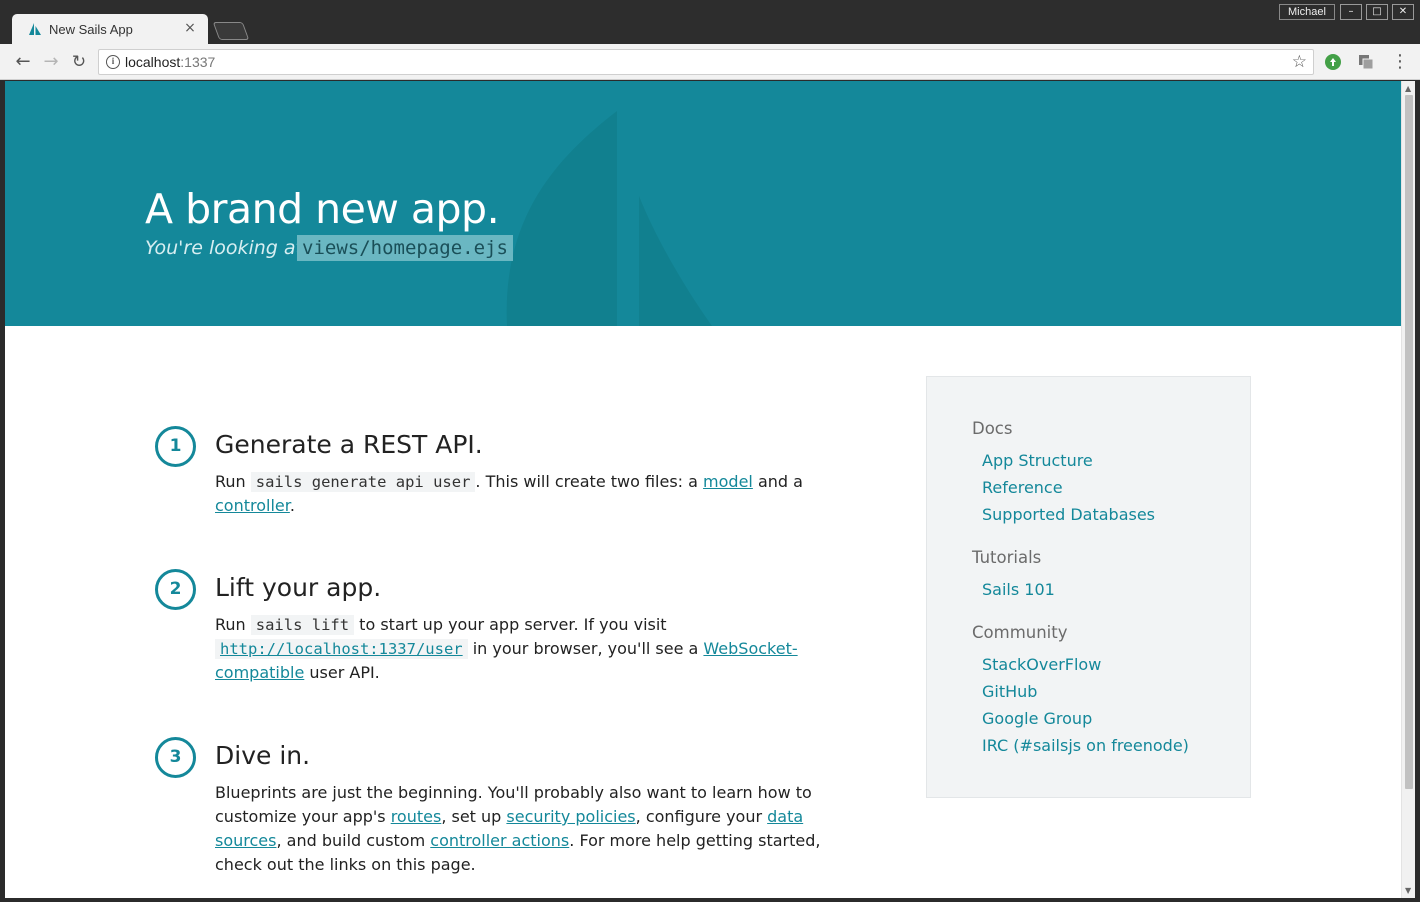  I want to click on text: . This will create two files: a, so click(589, 481).